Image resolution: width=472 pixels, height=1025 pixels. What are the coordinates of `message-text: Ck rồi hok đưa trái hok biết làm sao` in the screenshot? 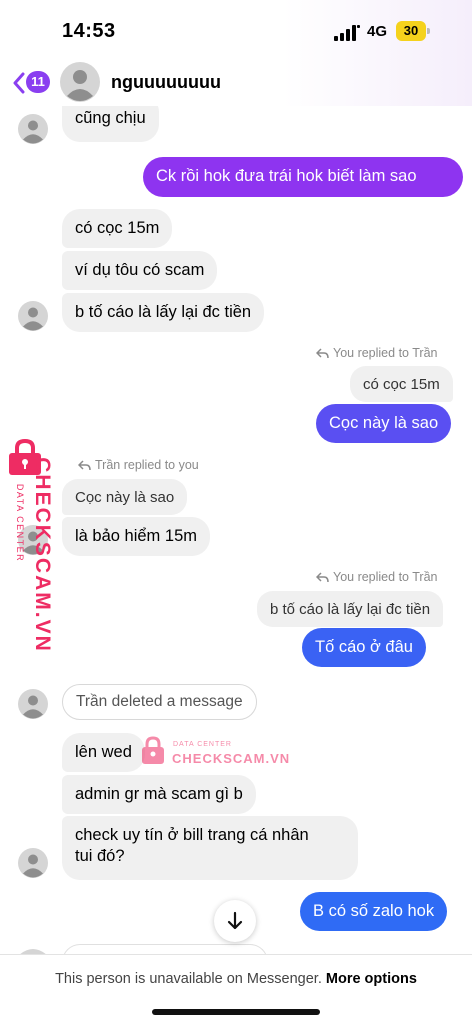 It's located at (286, 176).